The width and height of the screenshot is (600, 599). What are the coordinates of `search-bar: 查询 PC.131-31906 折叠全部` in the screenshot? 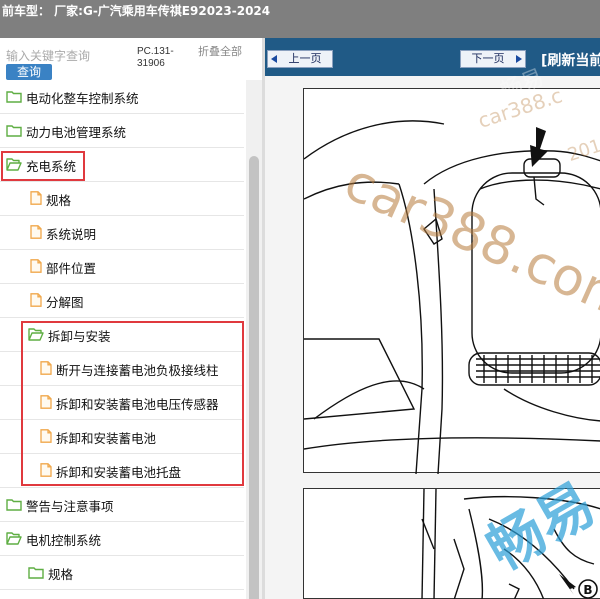 It's located at (131, 59).